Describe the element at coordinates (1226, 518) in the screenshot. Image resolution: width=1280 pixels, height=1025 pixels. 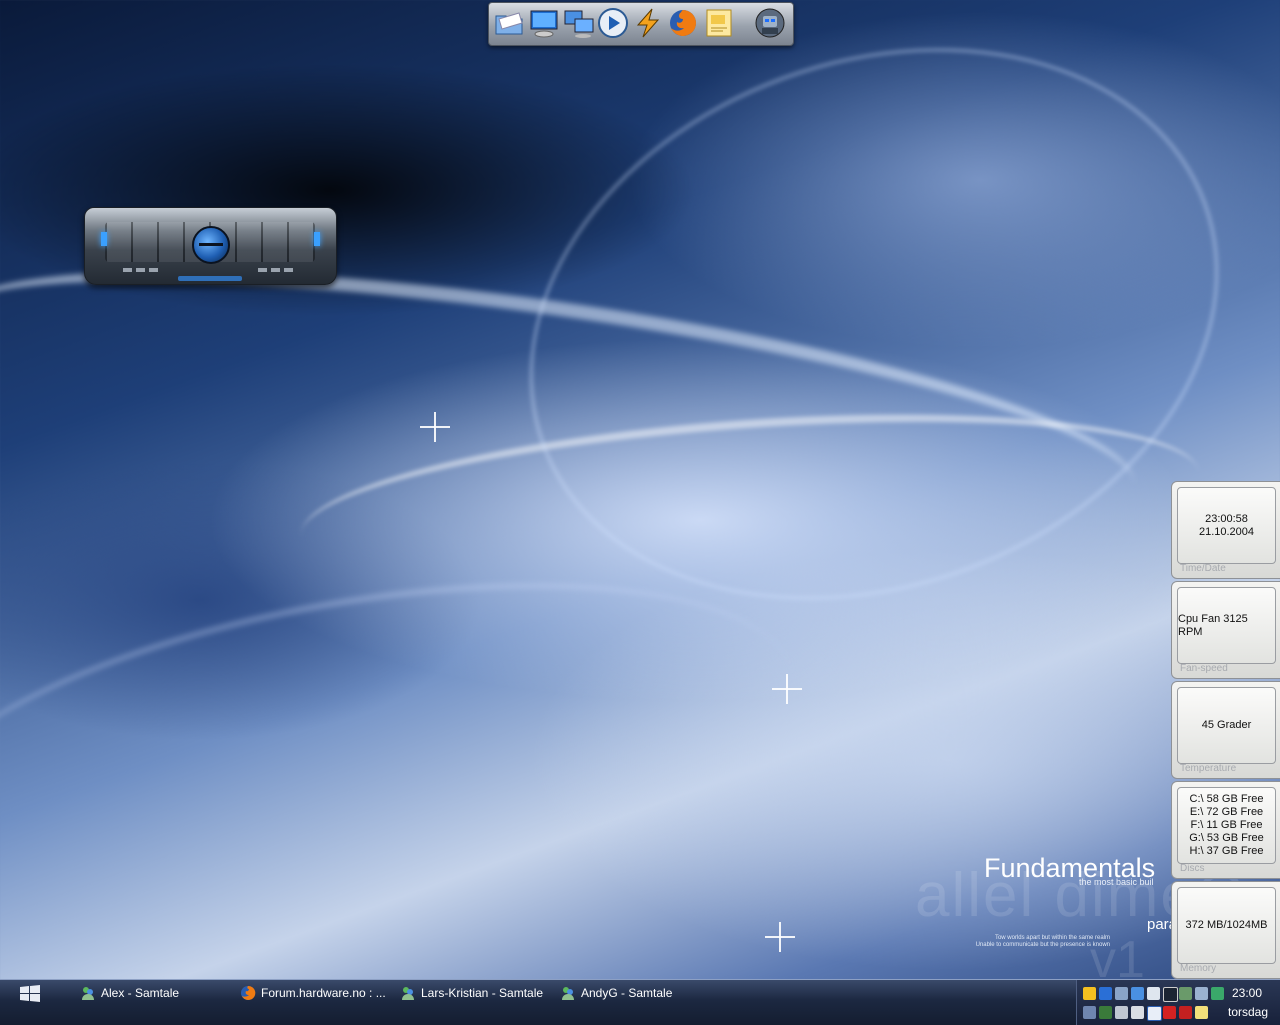
I see `time-value: 23:00:58` at that location.